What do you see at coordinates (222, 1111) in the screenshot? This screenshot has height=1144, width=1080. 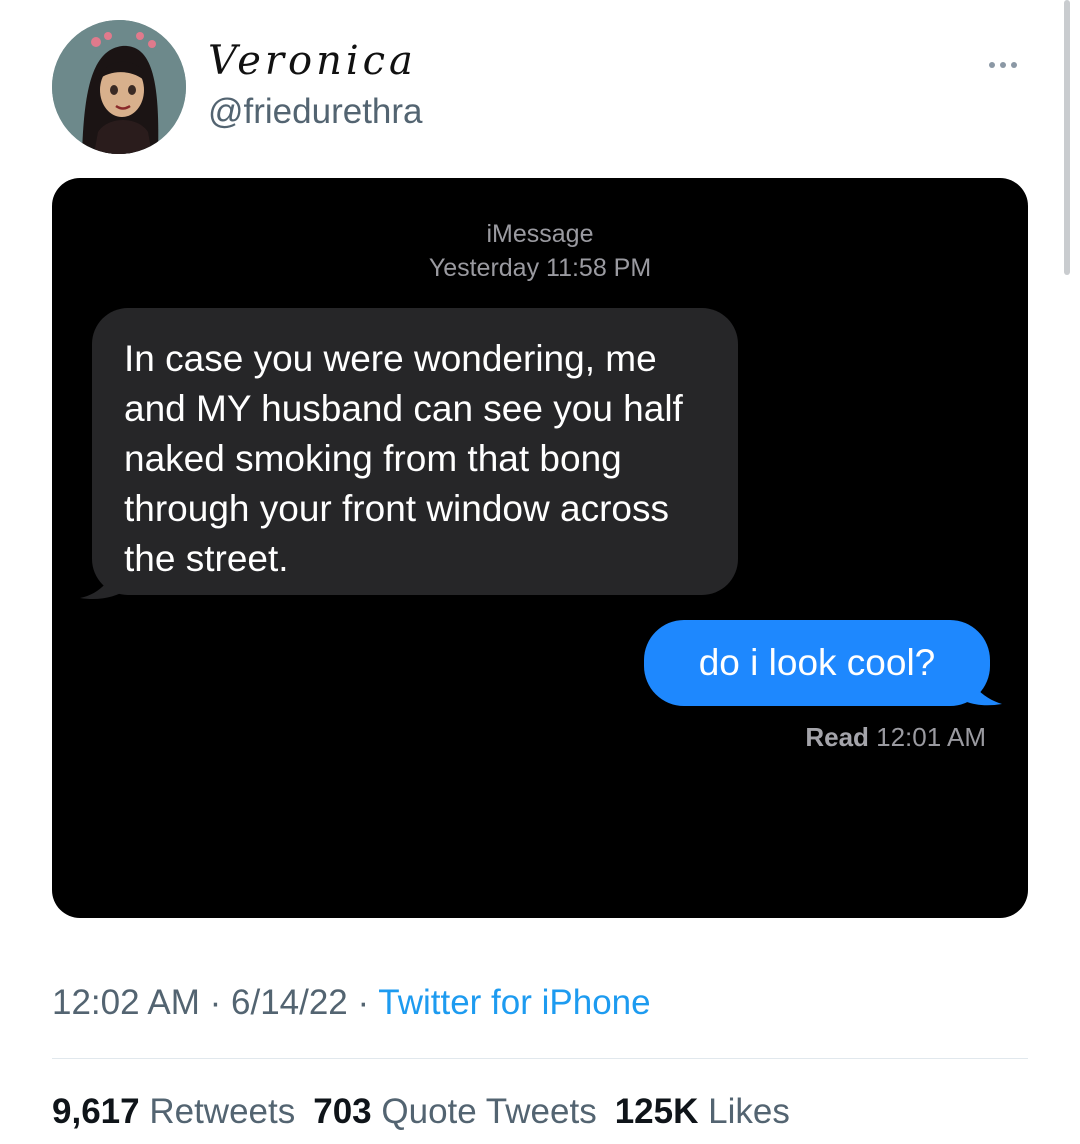 I see `retweets-label: Retweets` at bounding box center [222, 1111].